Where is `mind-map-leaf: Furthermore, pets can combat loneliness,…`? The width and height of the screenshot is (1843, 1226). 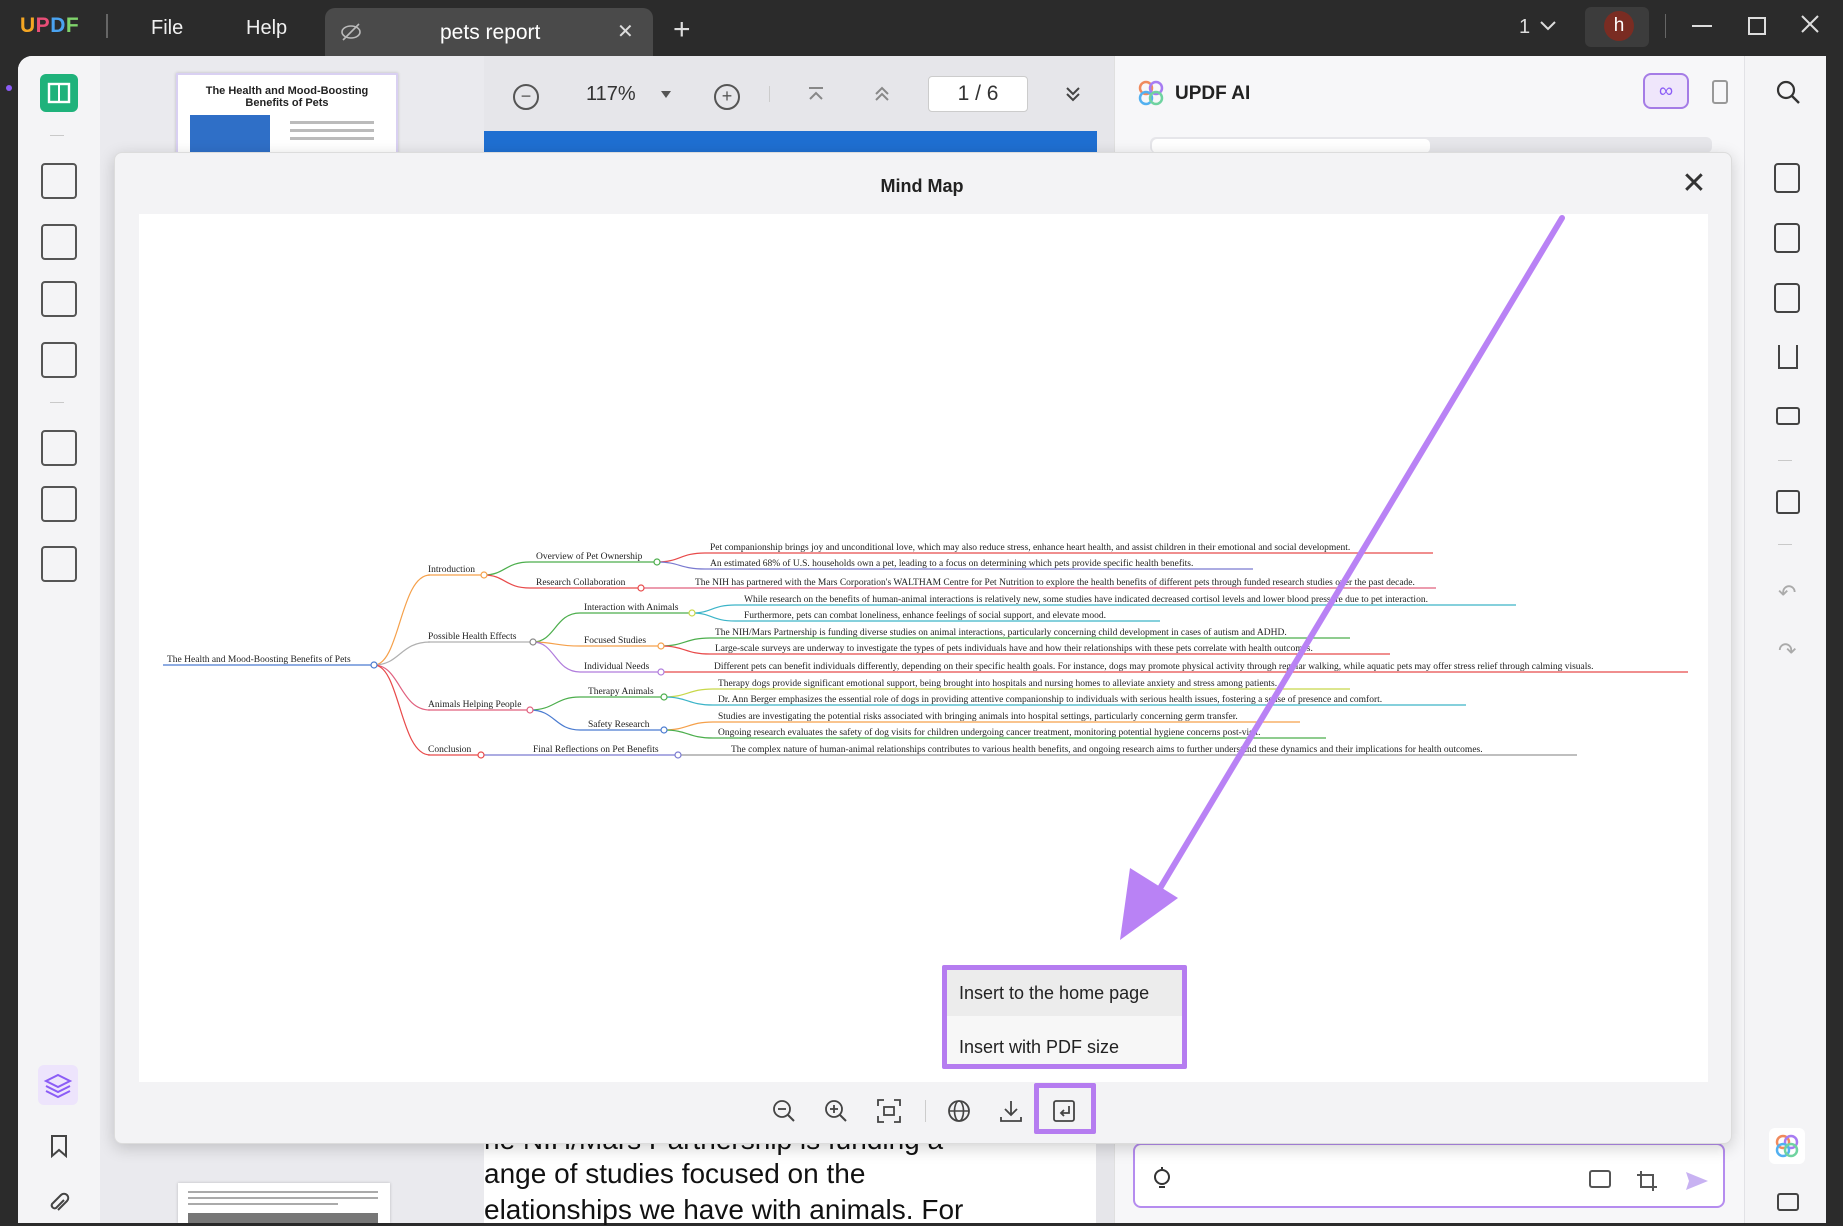 mind-map-leaf: Furthermore, pets can combat loneliness,… is located at coordinates (925, 615).